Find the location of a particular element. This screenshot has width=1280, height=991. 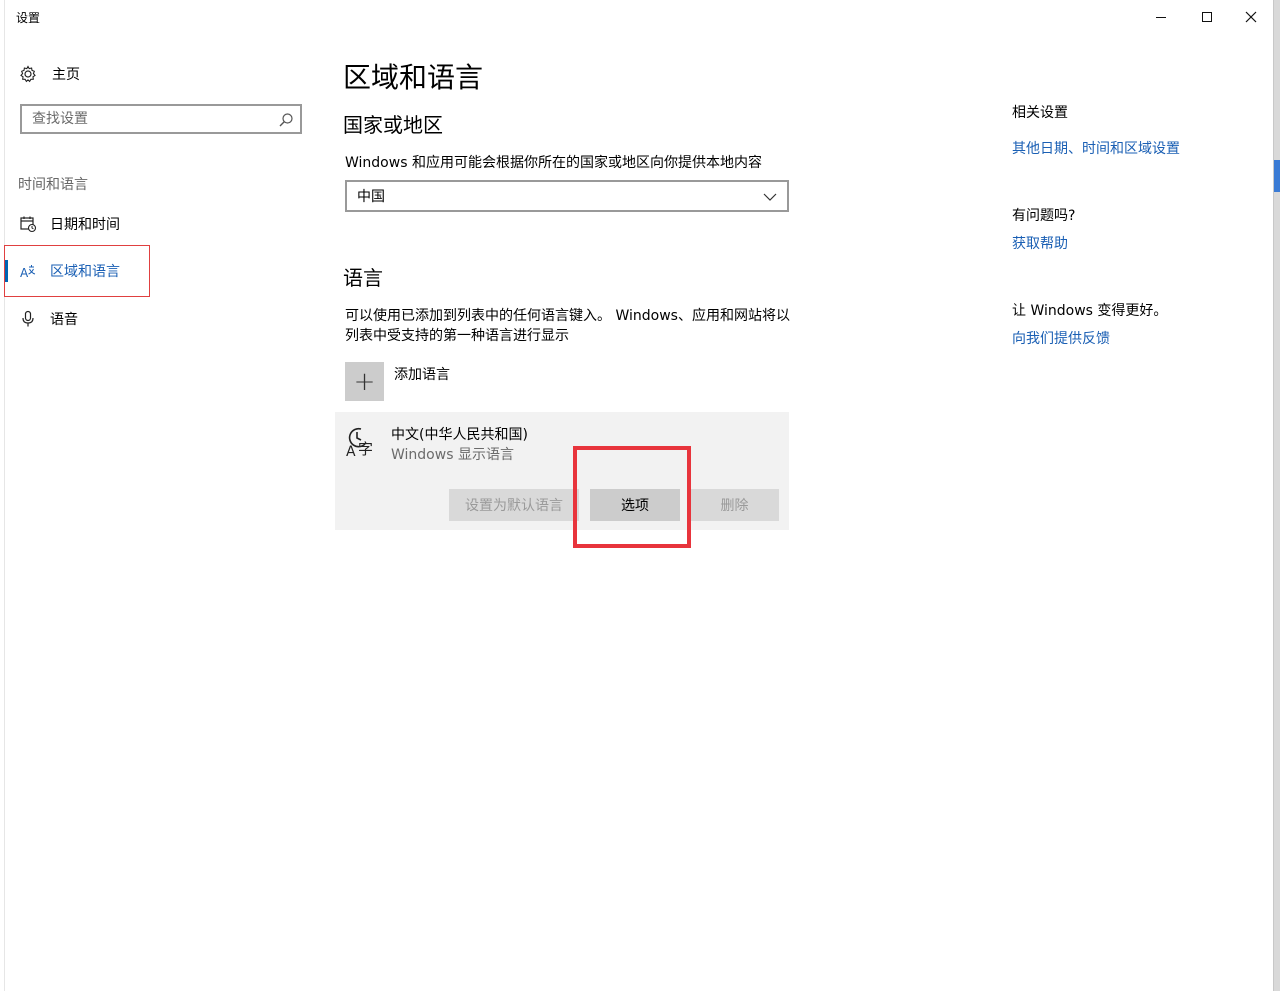

gear-icon is located at coordinates (28, 74).